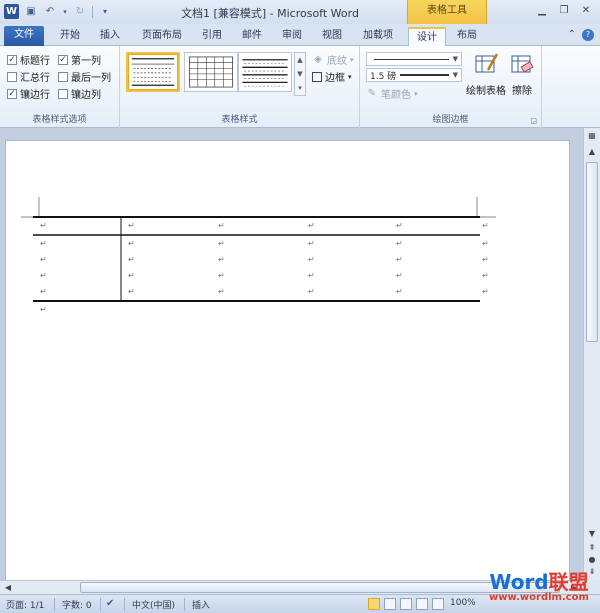  I want to click on tab-home: 开始, so click(70, 36).